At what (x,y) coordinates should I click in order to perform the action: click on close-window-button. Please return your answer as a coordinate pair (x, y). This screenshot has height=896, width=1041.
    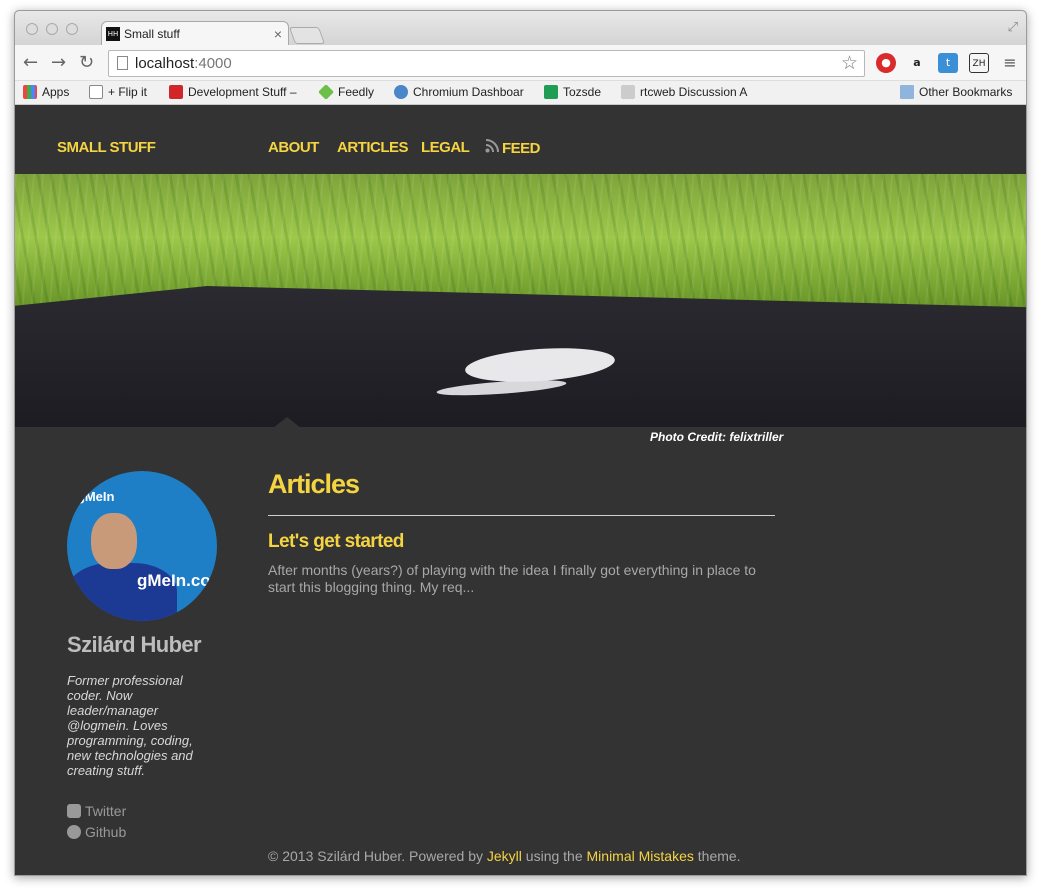
    Looking at the image, I should click on (32, 29).